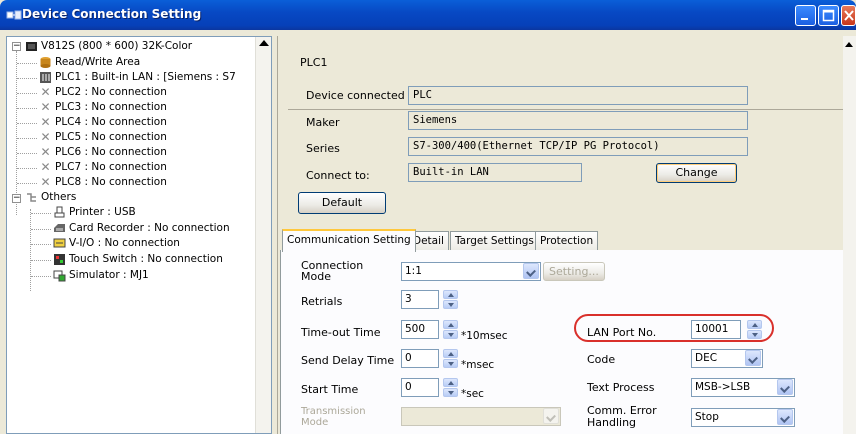  I want to click on tree-scrollbar, so click(263, 235).